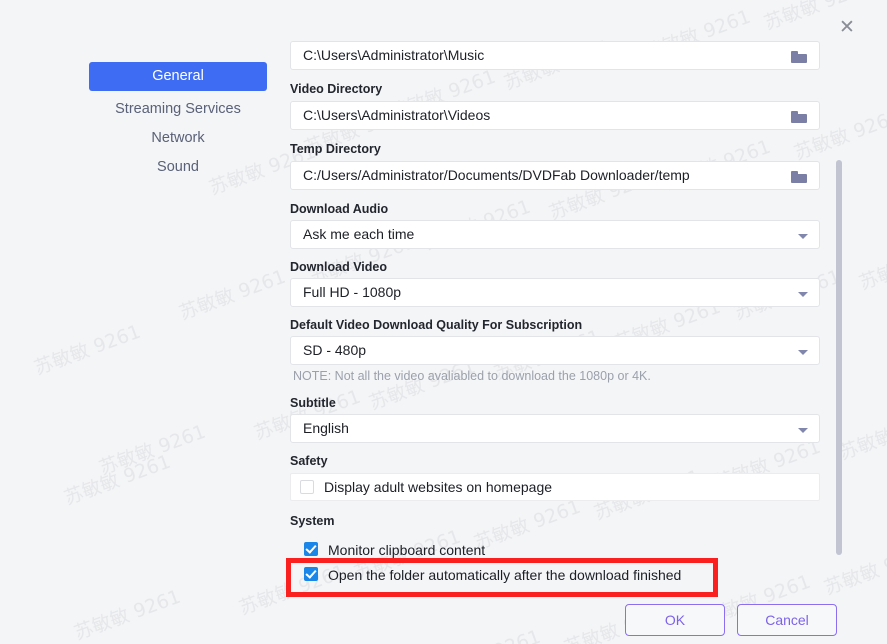  Describe the element at coordinates (555, 487) in the screenshot. I see `safety-option-row: Display adult websites on homepage` at that location.